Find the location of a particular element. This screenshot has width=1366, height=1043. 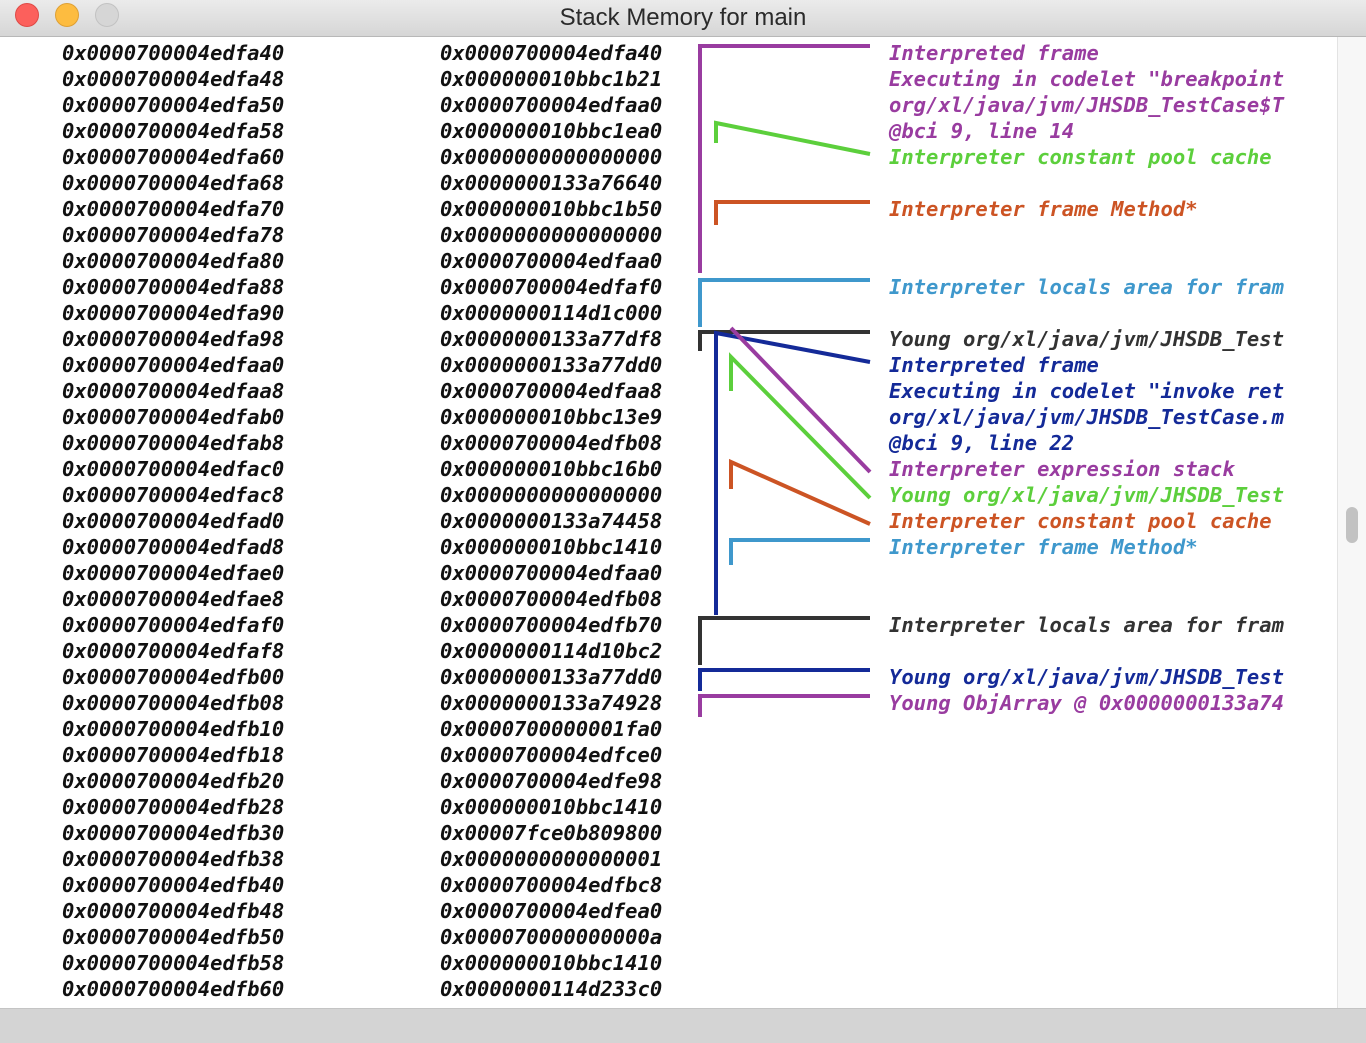

bottom-bar is located at coordinates (683, 1025).